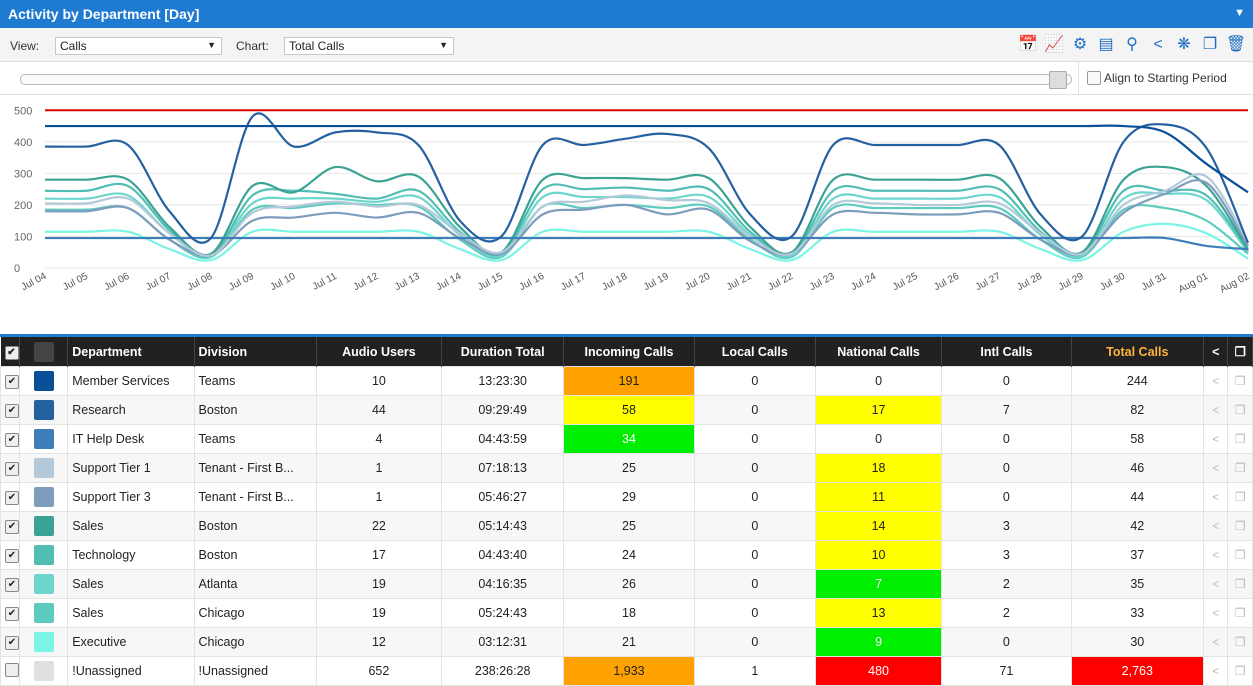  What do you see at coordinates (1184, 45) in the screenshot?
I see `settings-icon: ❋` at bounding box center [1184, 45].